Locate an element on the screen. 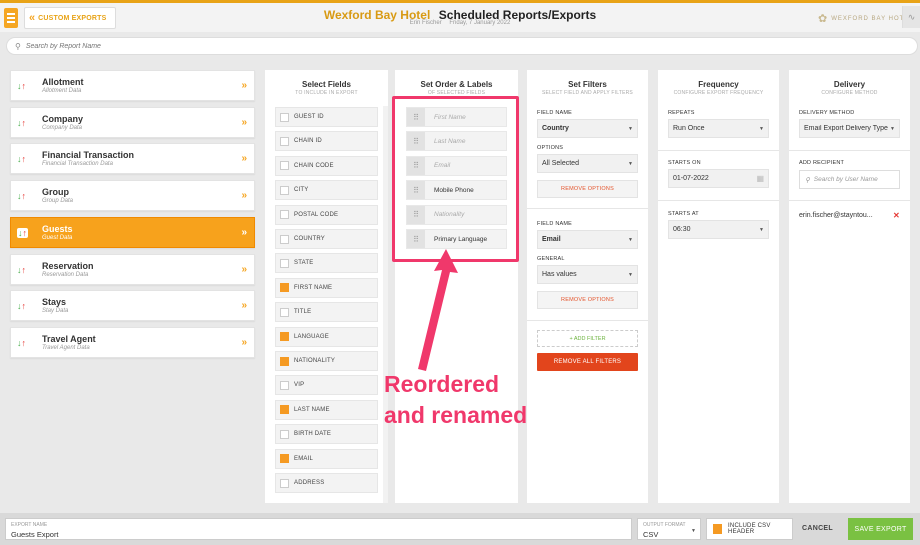 This screenshot has height=545, width=920. field-option: LANGUAGE is located at coordinates (326, 336).